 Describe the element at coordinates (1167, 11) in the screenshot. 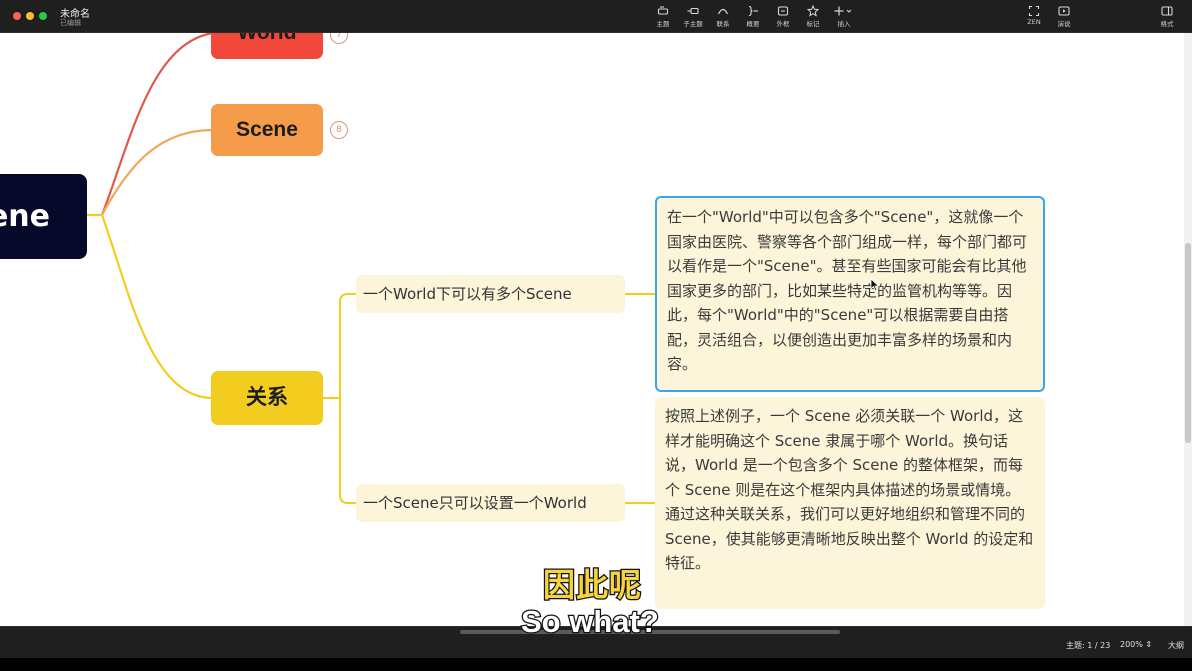

I see `format-panel-icon` at that location.